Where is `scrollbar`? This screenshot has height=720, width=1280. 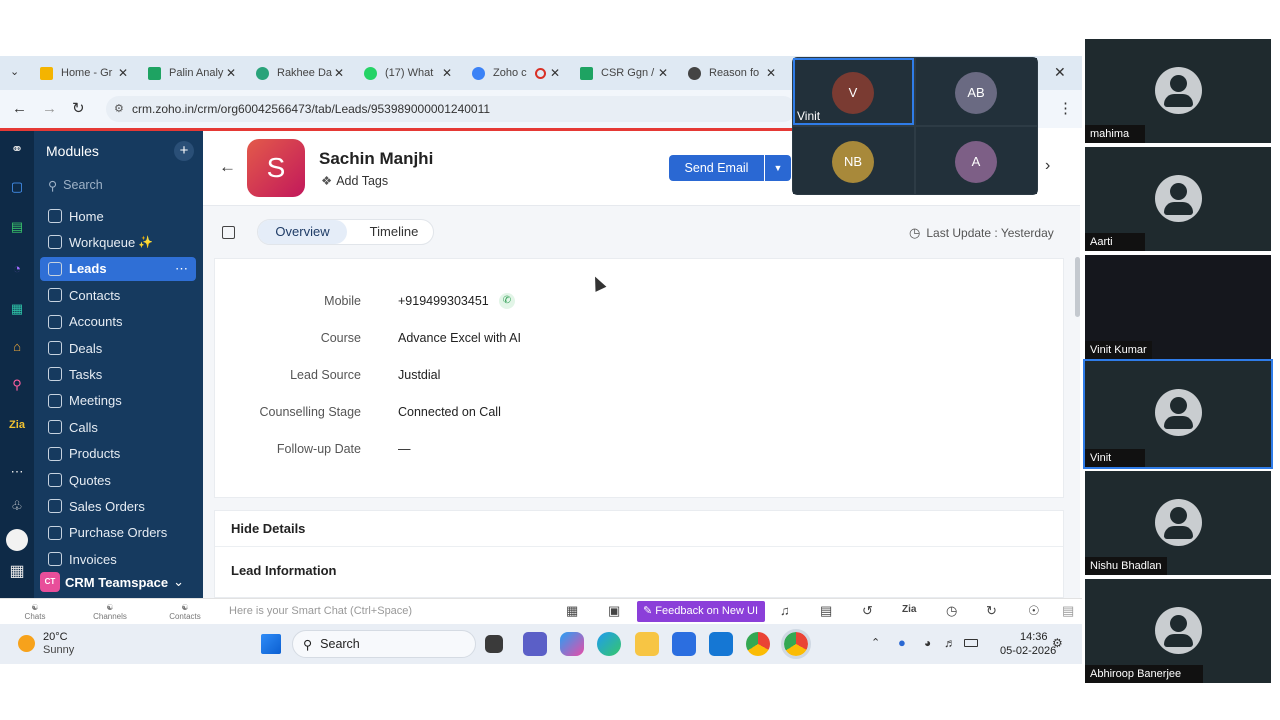
scrollbar is located at coordinates (1077, 287).